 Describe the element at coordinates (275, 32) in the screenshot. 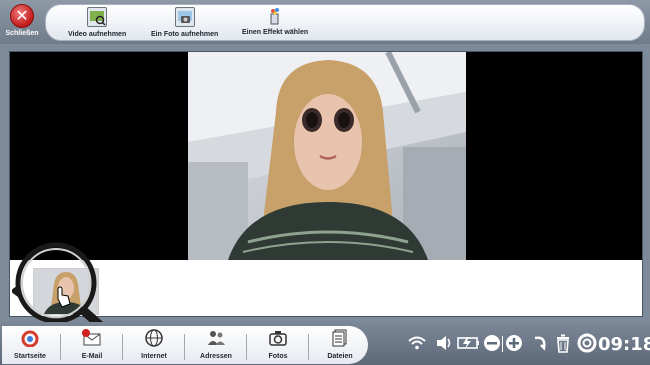

I see `choose-effect-label: Einen Effekt wählen` at that location.